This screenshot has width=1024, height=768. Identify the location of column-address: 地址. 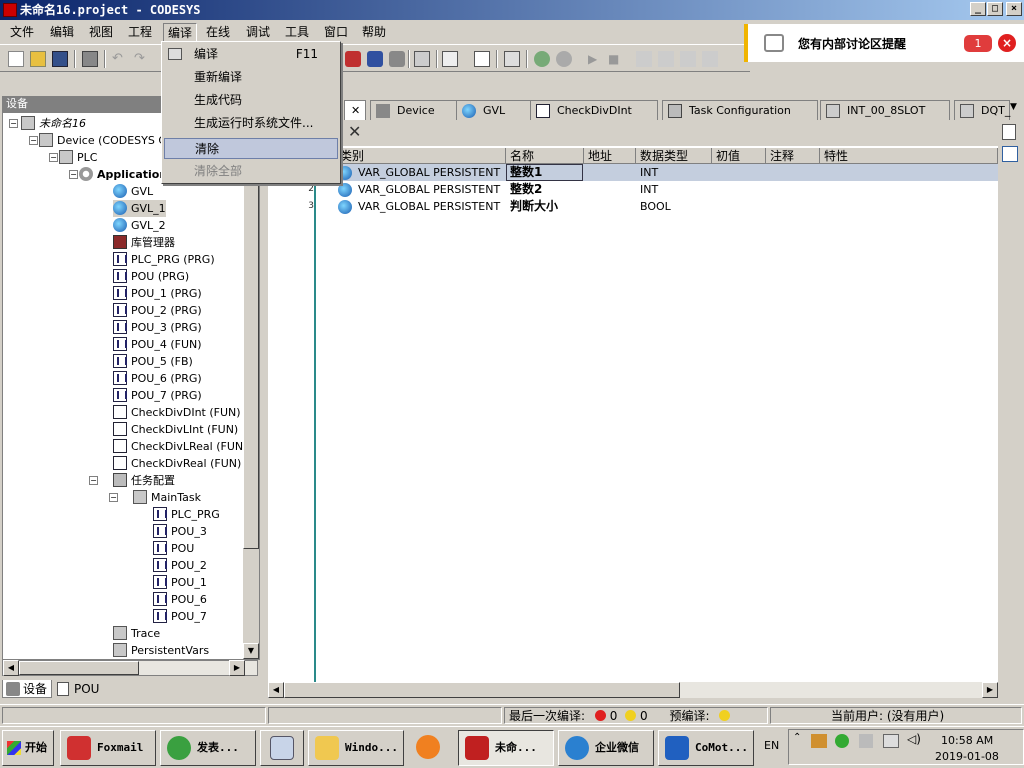
(610, 156).